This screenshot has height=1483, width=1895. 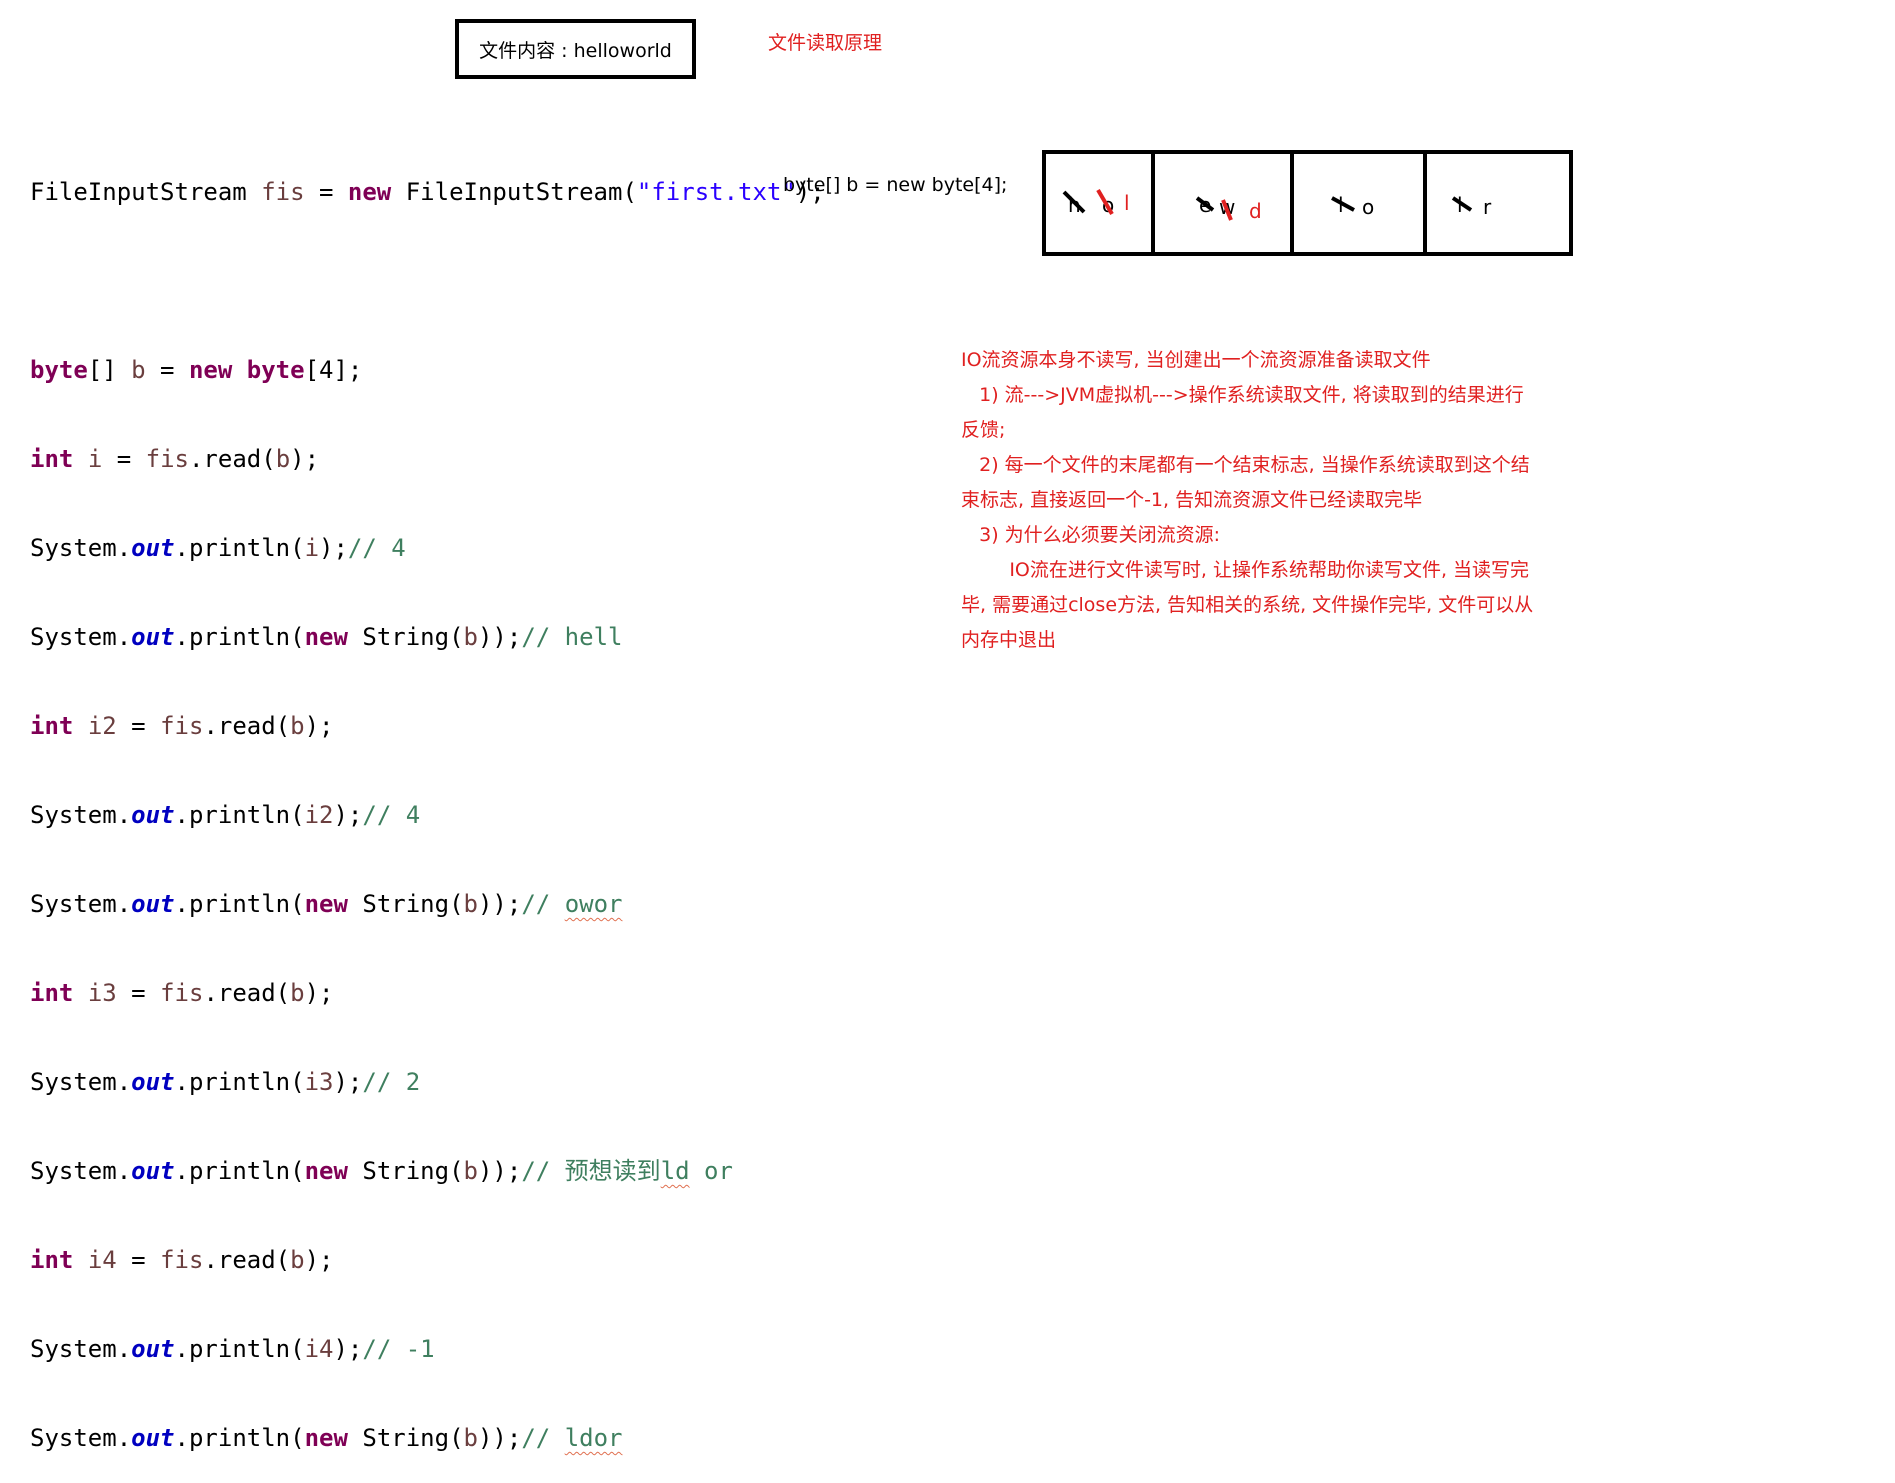 What do you see at coordinates (225, 1082) in the screenshot?
I see `code-line: System.out.println(i3);// 2` at bounding box center [225, 1082].